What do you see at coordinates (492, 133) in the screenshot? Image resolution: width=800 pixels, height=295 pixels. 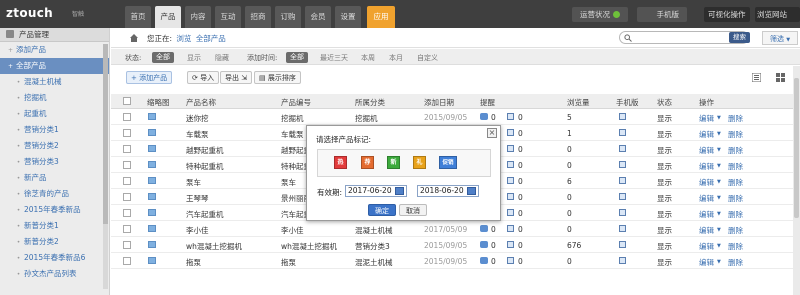 I see `close-icon: ×` at bounding box center [492, 133].